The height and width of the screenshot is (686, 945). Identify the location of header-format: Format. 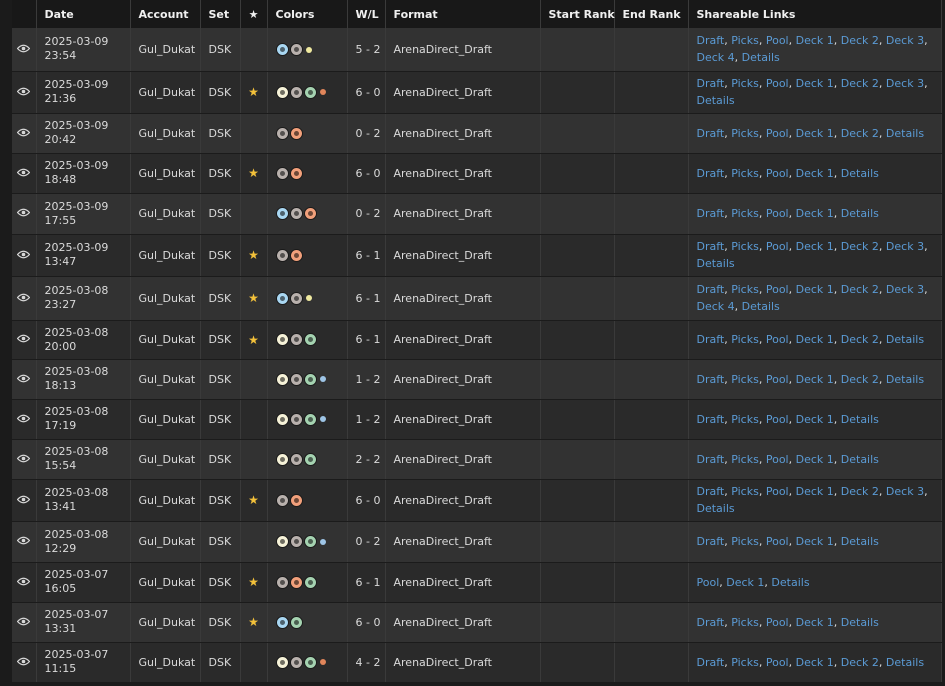
(463, 14).